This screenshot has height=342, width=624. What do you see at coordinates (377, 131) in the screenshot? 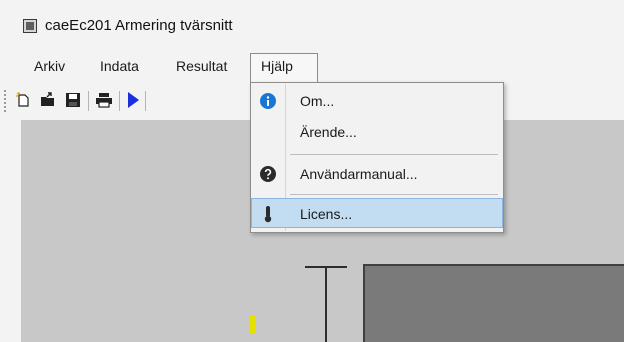
I see `menu-item-arende` at bounding box center [377, 131].